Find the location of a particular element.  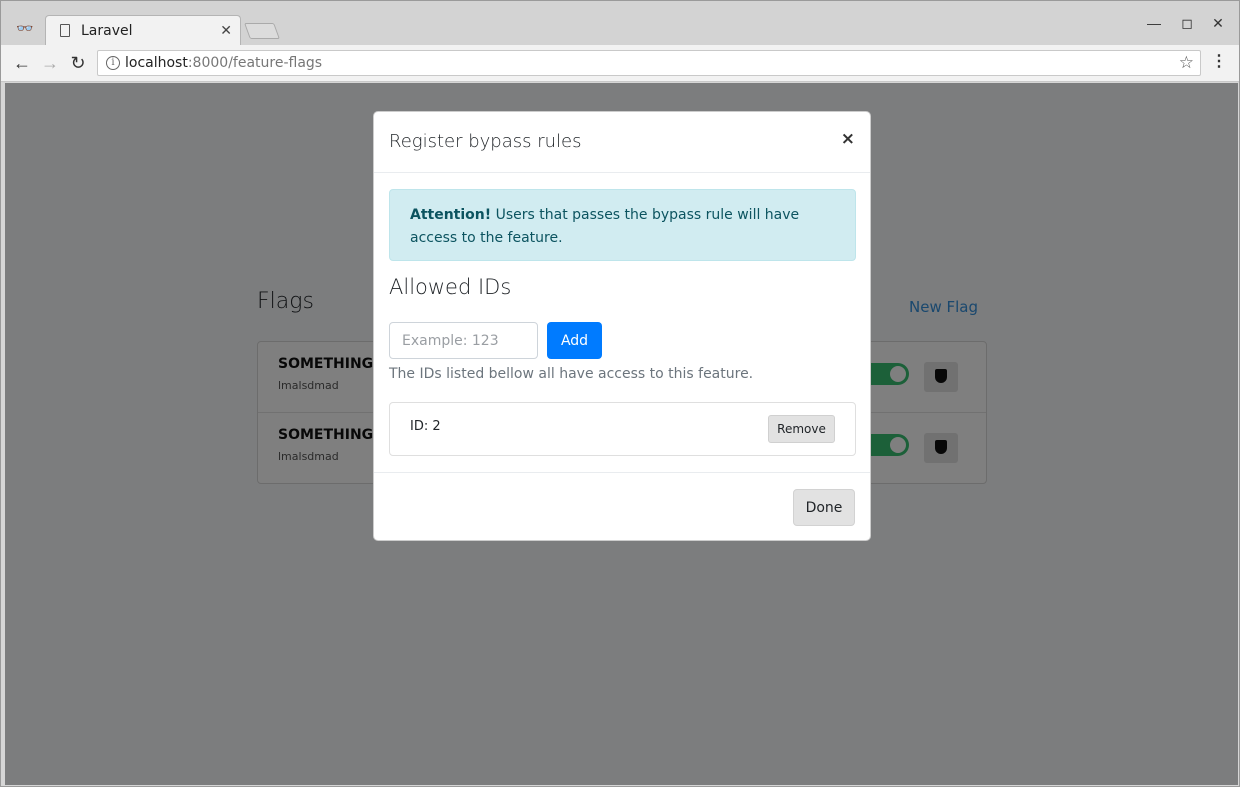

browser-menu-icon: ⋮ is located at coordinates (1219, 62).